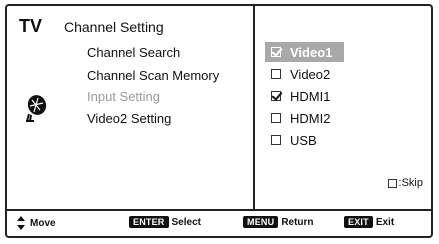 Image resolution: width=439 pixels, height=244 pixels. I want to click on tv-mode-label: TV, so click(31, 26).